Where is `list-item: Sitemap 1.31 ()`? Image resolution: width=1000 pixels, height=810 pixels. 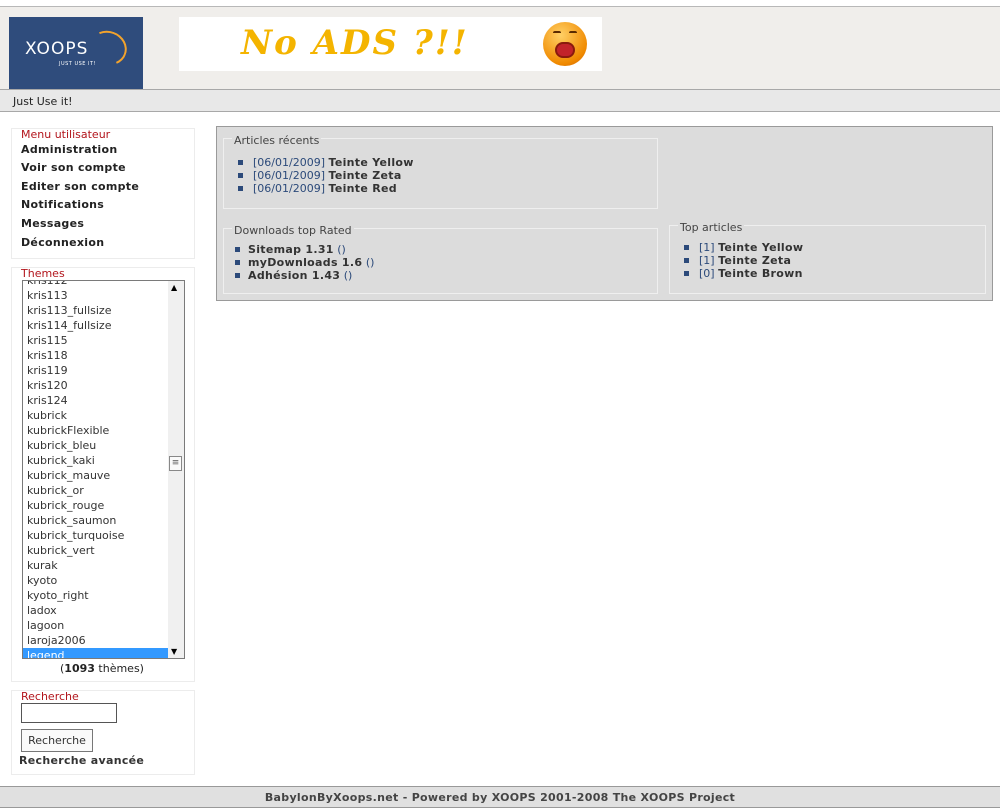
list-item: Sitemap 1.31 () is located at coordinates (304, 249).